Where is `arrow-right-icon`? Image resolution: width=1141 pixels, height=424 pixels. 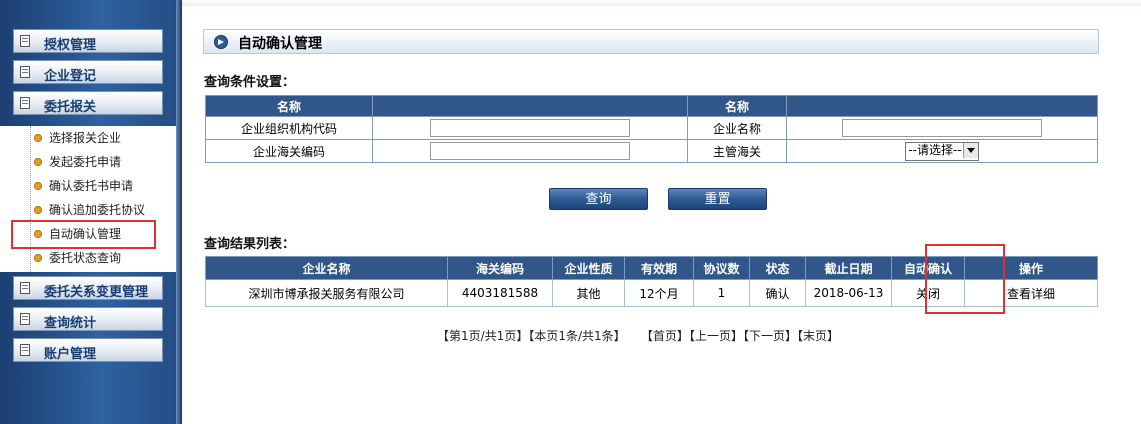
arrow-right-icon is located at coordinates (221, 42).